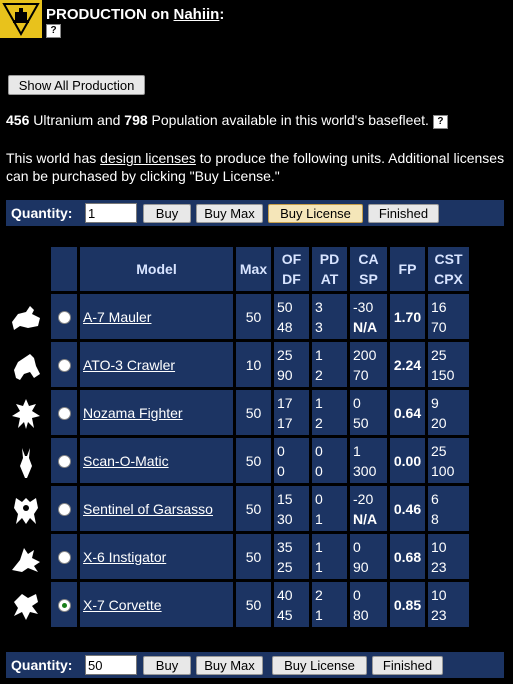 This screenshot has width=513, height=684. I want to click on ca-sp-cell: 0 50, so click(368, 412).